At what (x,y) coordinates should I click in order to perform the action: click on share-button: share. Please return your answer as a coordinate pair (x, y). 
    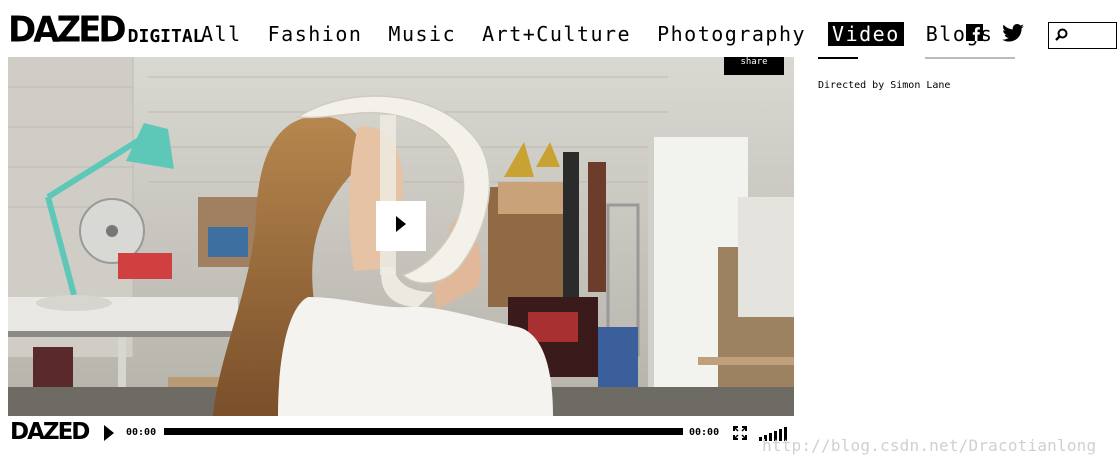
    Looking at the image, I should click on (754, 66).